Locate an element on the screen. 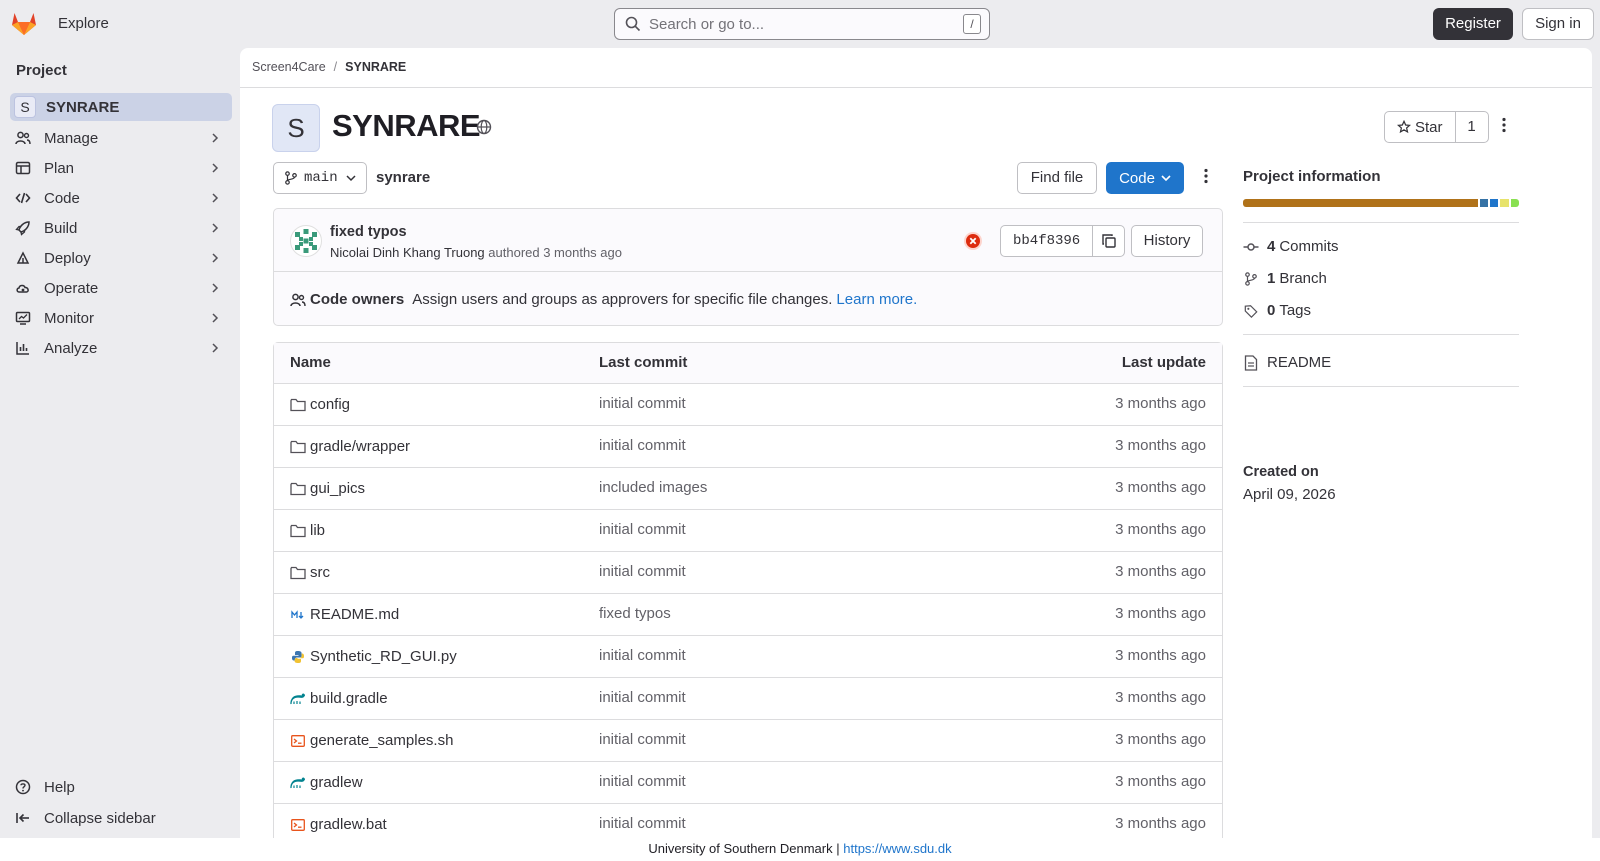  file-last-commit: included images is located at coordinates (653, 488).